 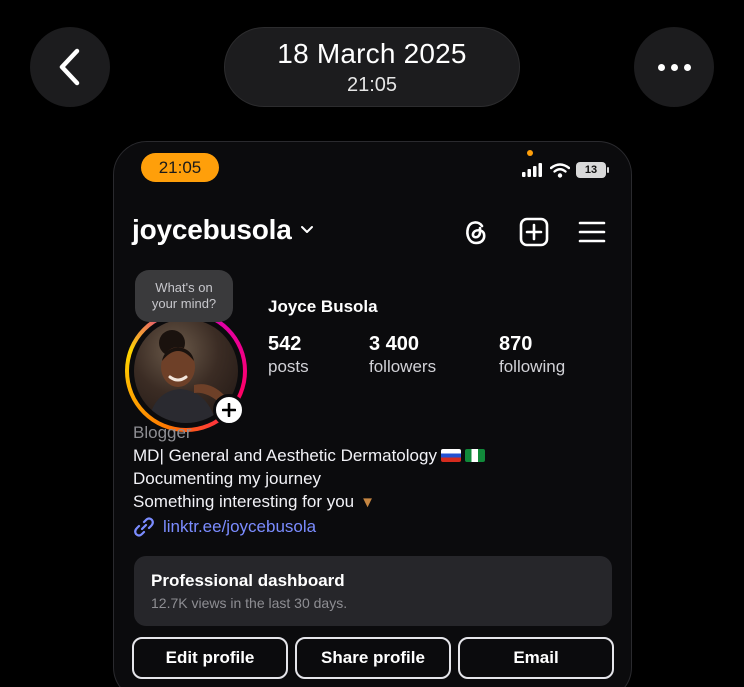 I want to click on date-time-pill: 18 March 2025 21:05, so click(x=372, y=67).